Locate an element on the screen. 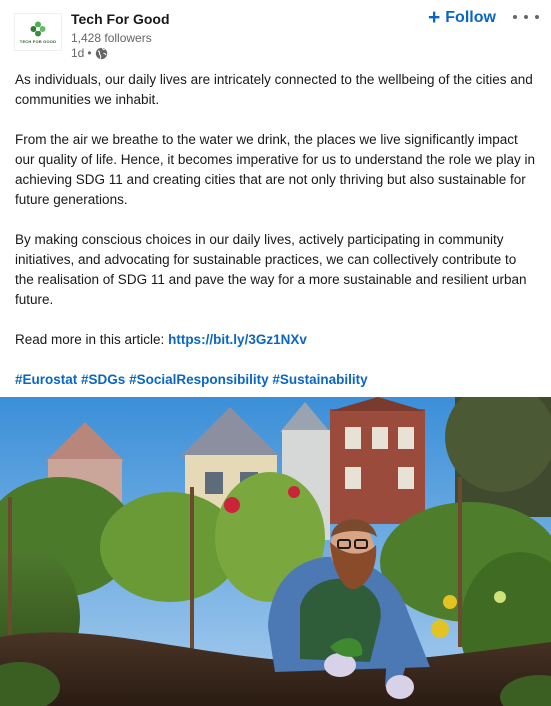 This screenshot has height=706, width=551. article-link: https://bit.ly/3Gz1NXv is located at coordinates (237, 339).